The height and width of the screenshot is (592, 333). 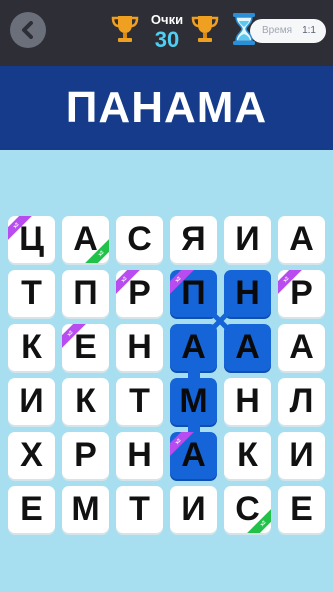 I want to click on letter-tile: Р, so click(x=85, y=455).